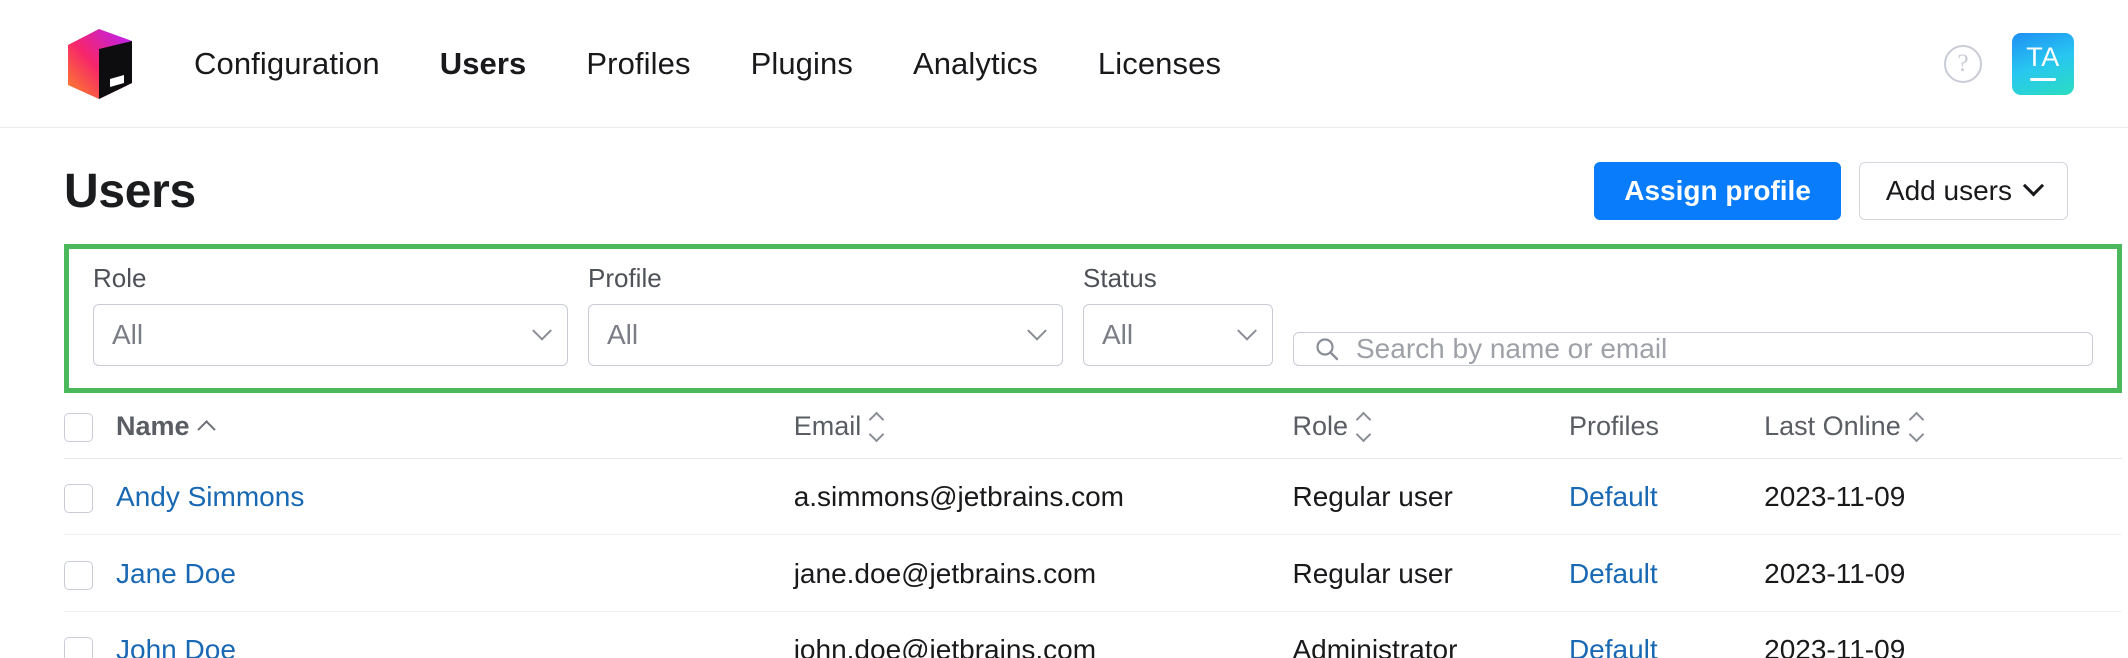 Image resolution: width=2128 pixels, height=658 pixels. I want to click on role-select: All, so click(330, 335).